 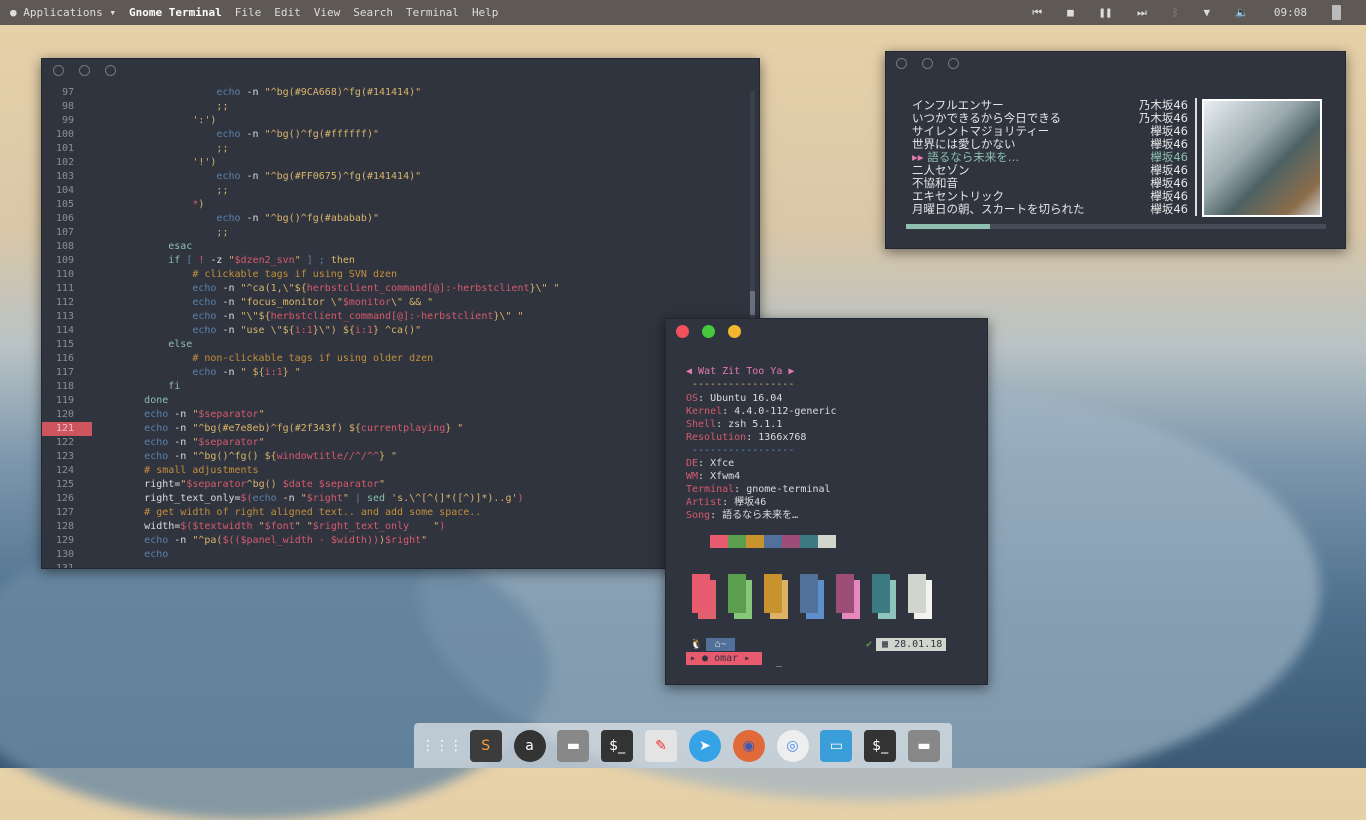 What do you see at coordinates (394, 191) in the screenshot?
I see `code-line: 104 ;;` at bounding box center [394, 191].